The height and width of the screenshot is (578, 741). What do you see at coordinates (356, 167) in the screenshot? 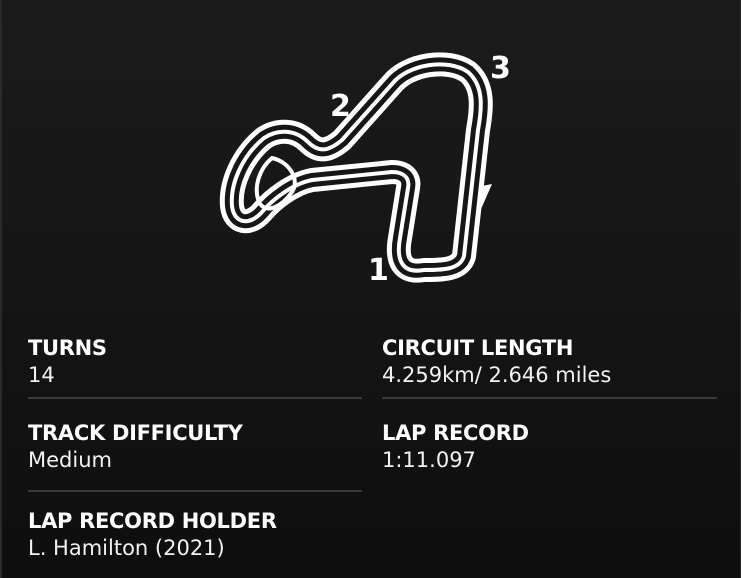
I see `track-outline` at bounding box center [356, 167].